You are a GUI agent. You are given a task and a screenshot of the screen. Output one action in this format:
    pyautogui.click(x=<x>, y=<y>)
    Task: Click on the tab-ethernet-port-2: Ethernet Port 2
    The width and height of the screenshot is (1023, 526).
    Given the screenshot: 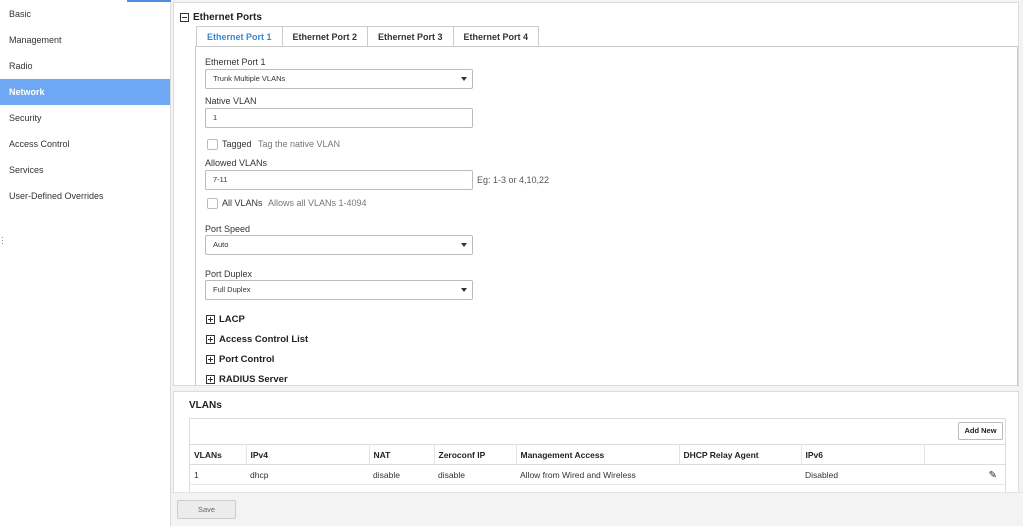 What is the action you would take?
    pyautogui.click(x=324, y=36)
    